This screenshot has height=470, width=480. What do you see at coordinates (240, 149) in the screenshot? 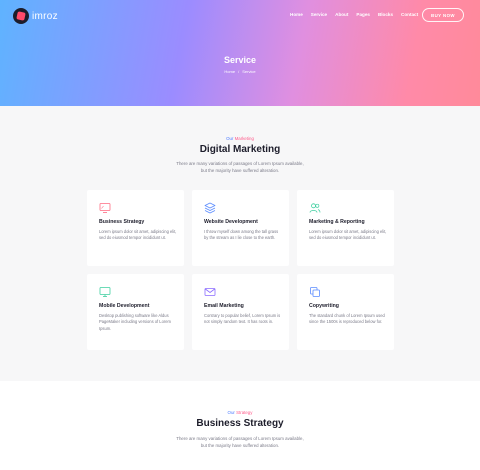
I see `marketing-title: Digital Marketing` at bounding box center [240, 149].